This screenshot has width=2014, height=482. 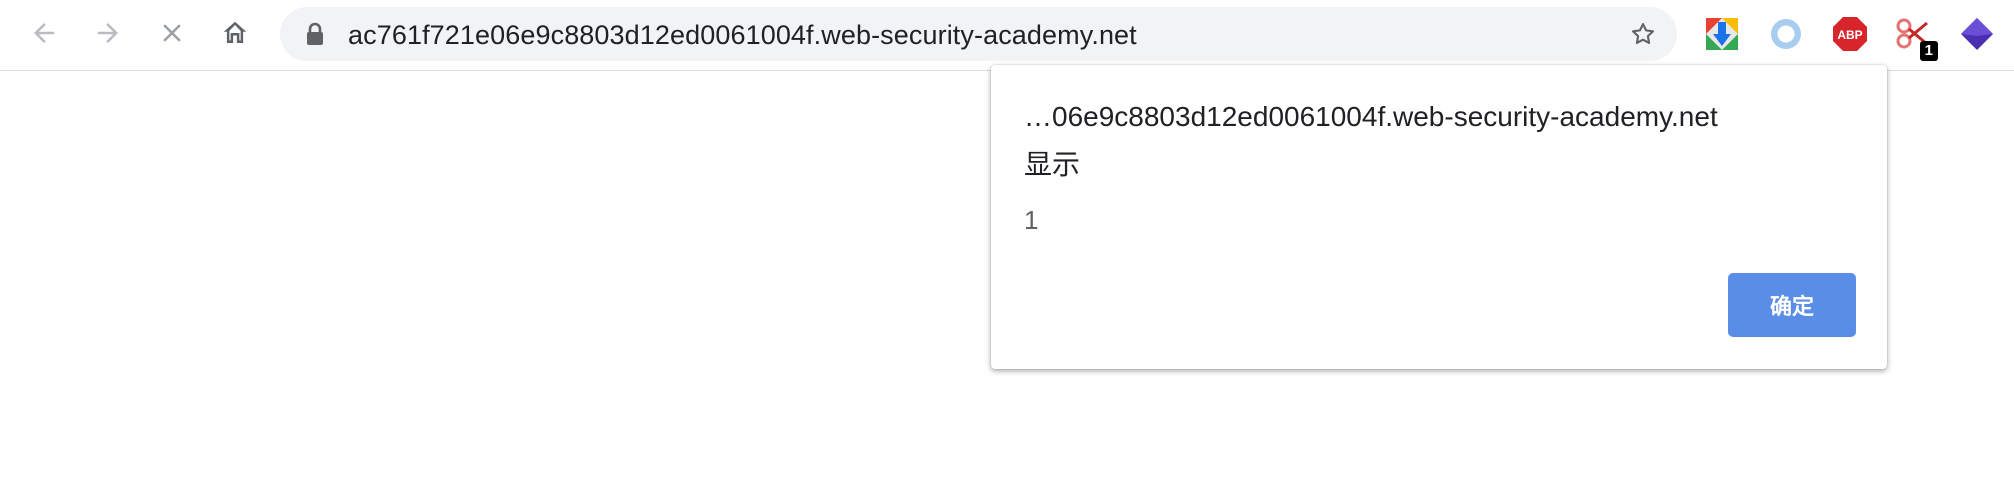 I want to click on abp-label: ABP, so click(x=1849, y=35).